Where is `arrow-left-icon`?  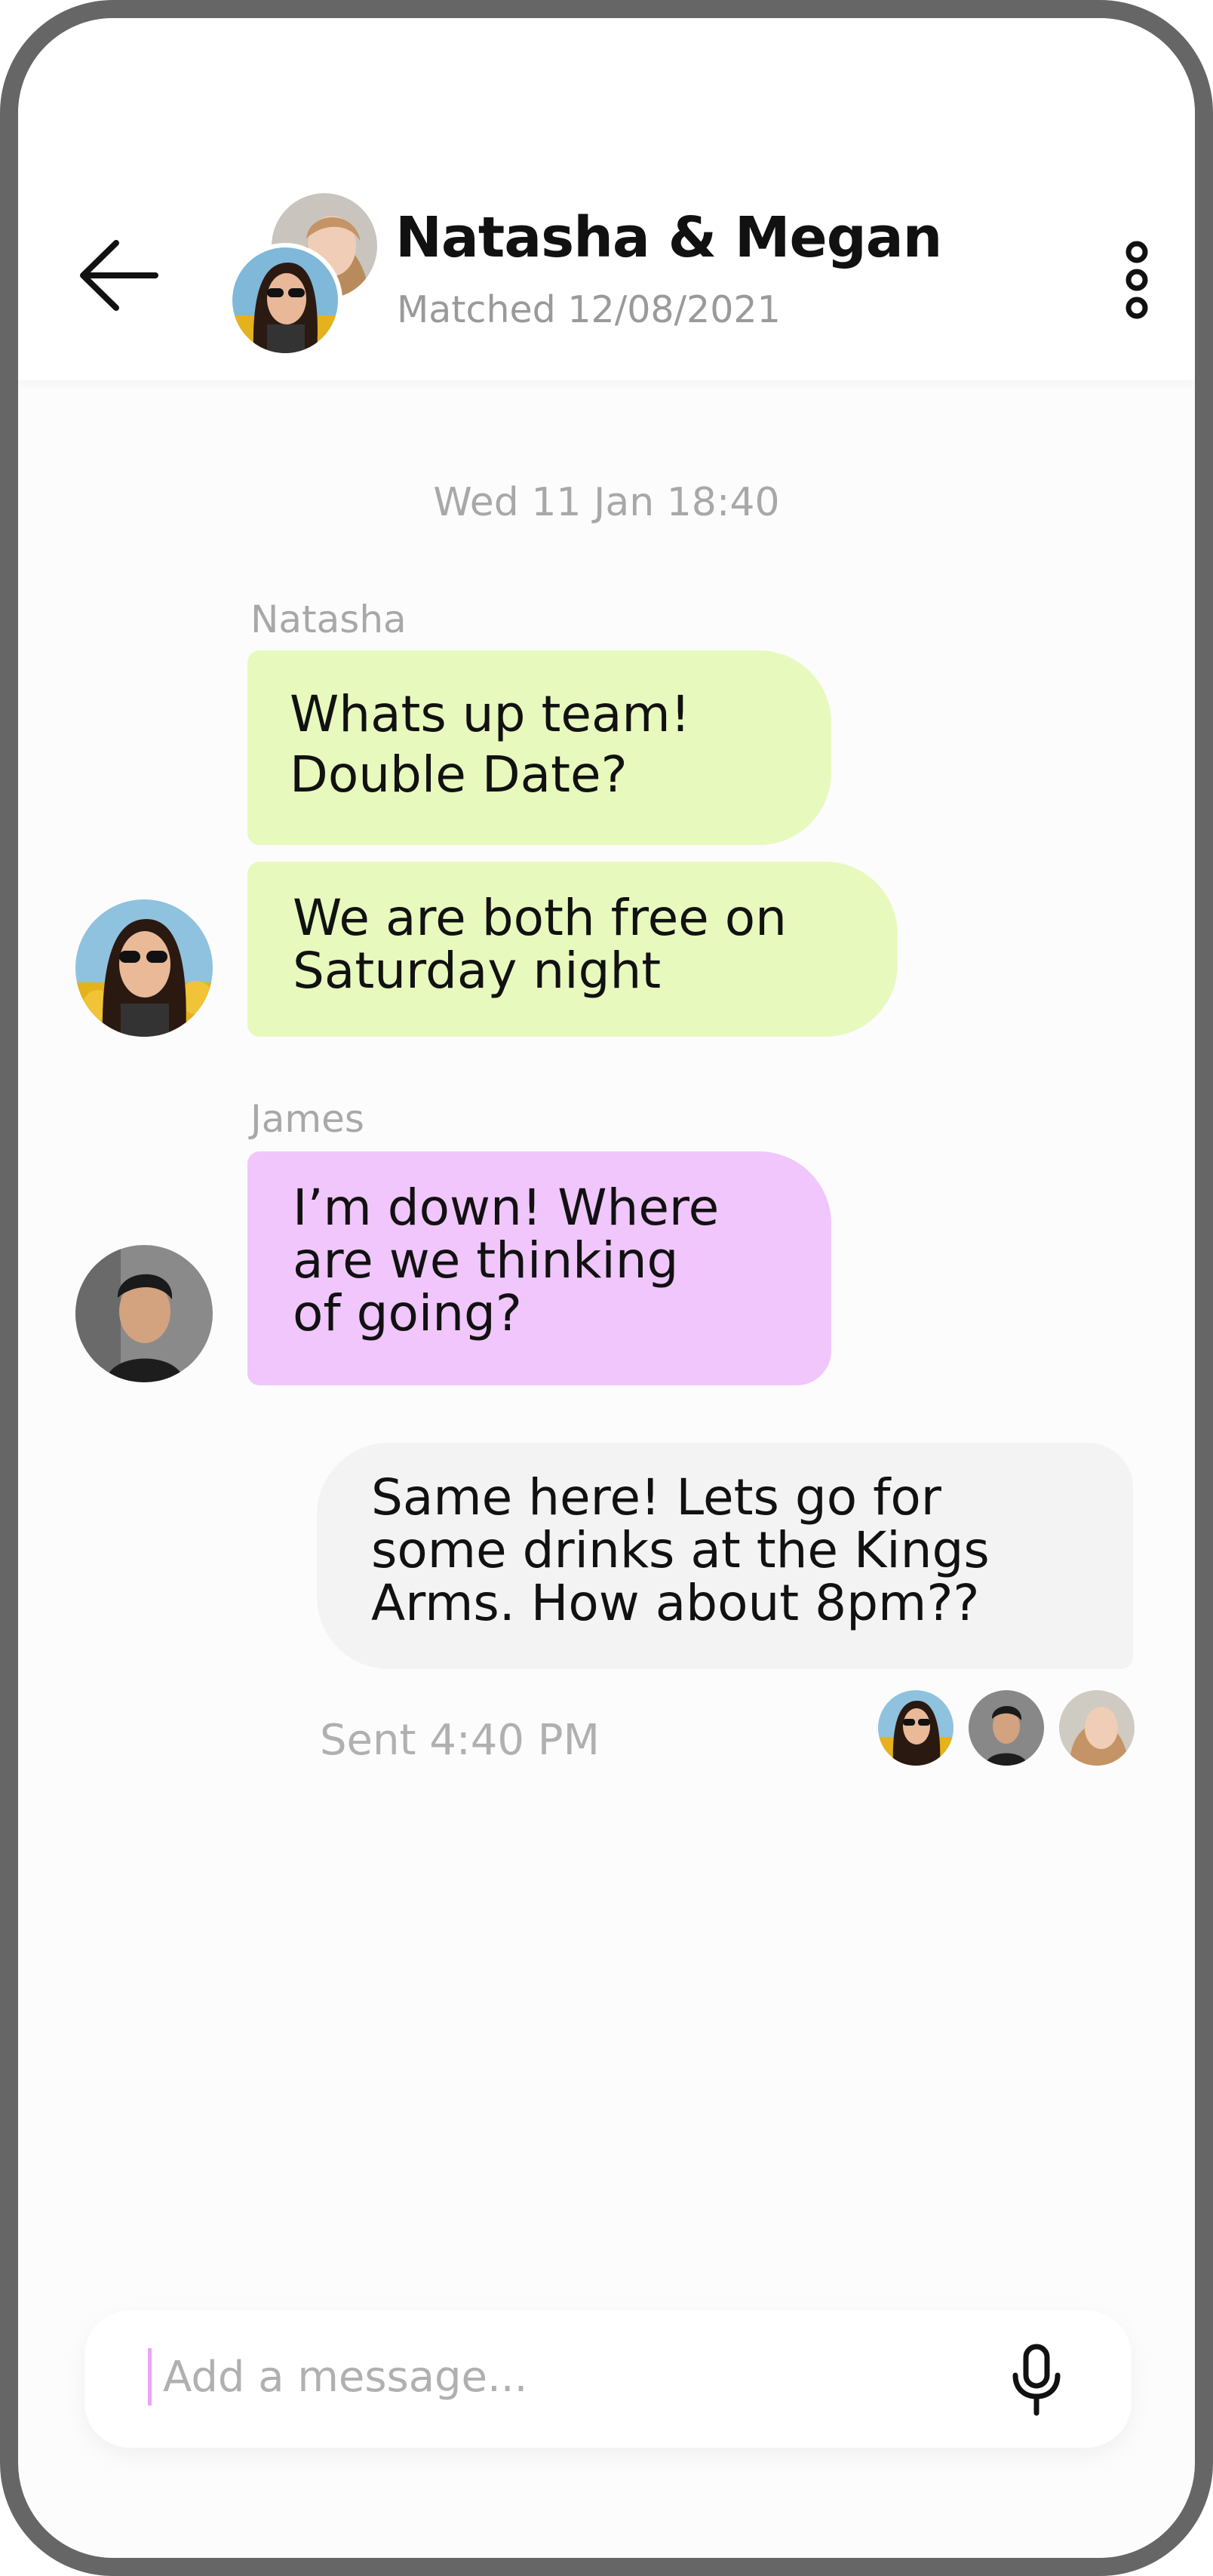 arrow-left-icon is located at coordinates (117, 275).